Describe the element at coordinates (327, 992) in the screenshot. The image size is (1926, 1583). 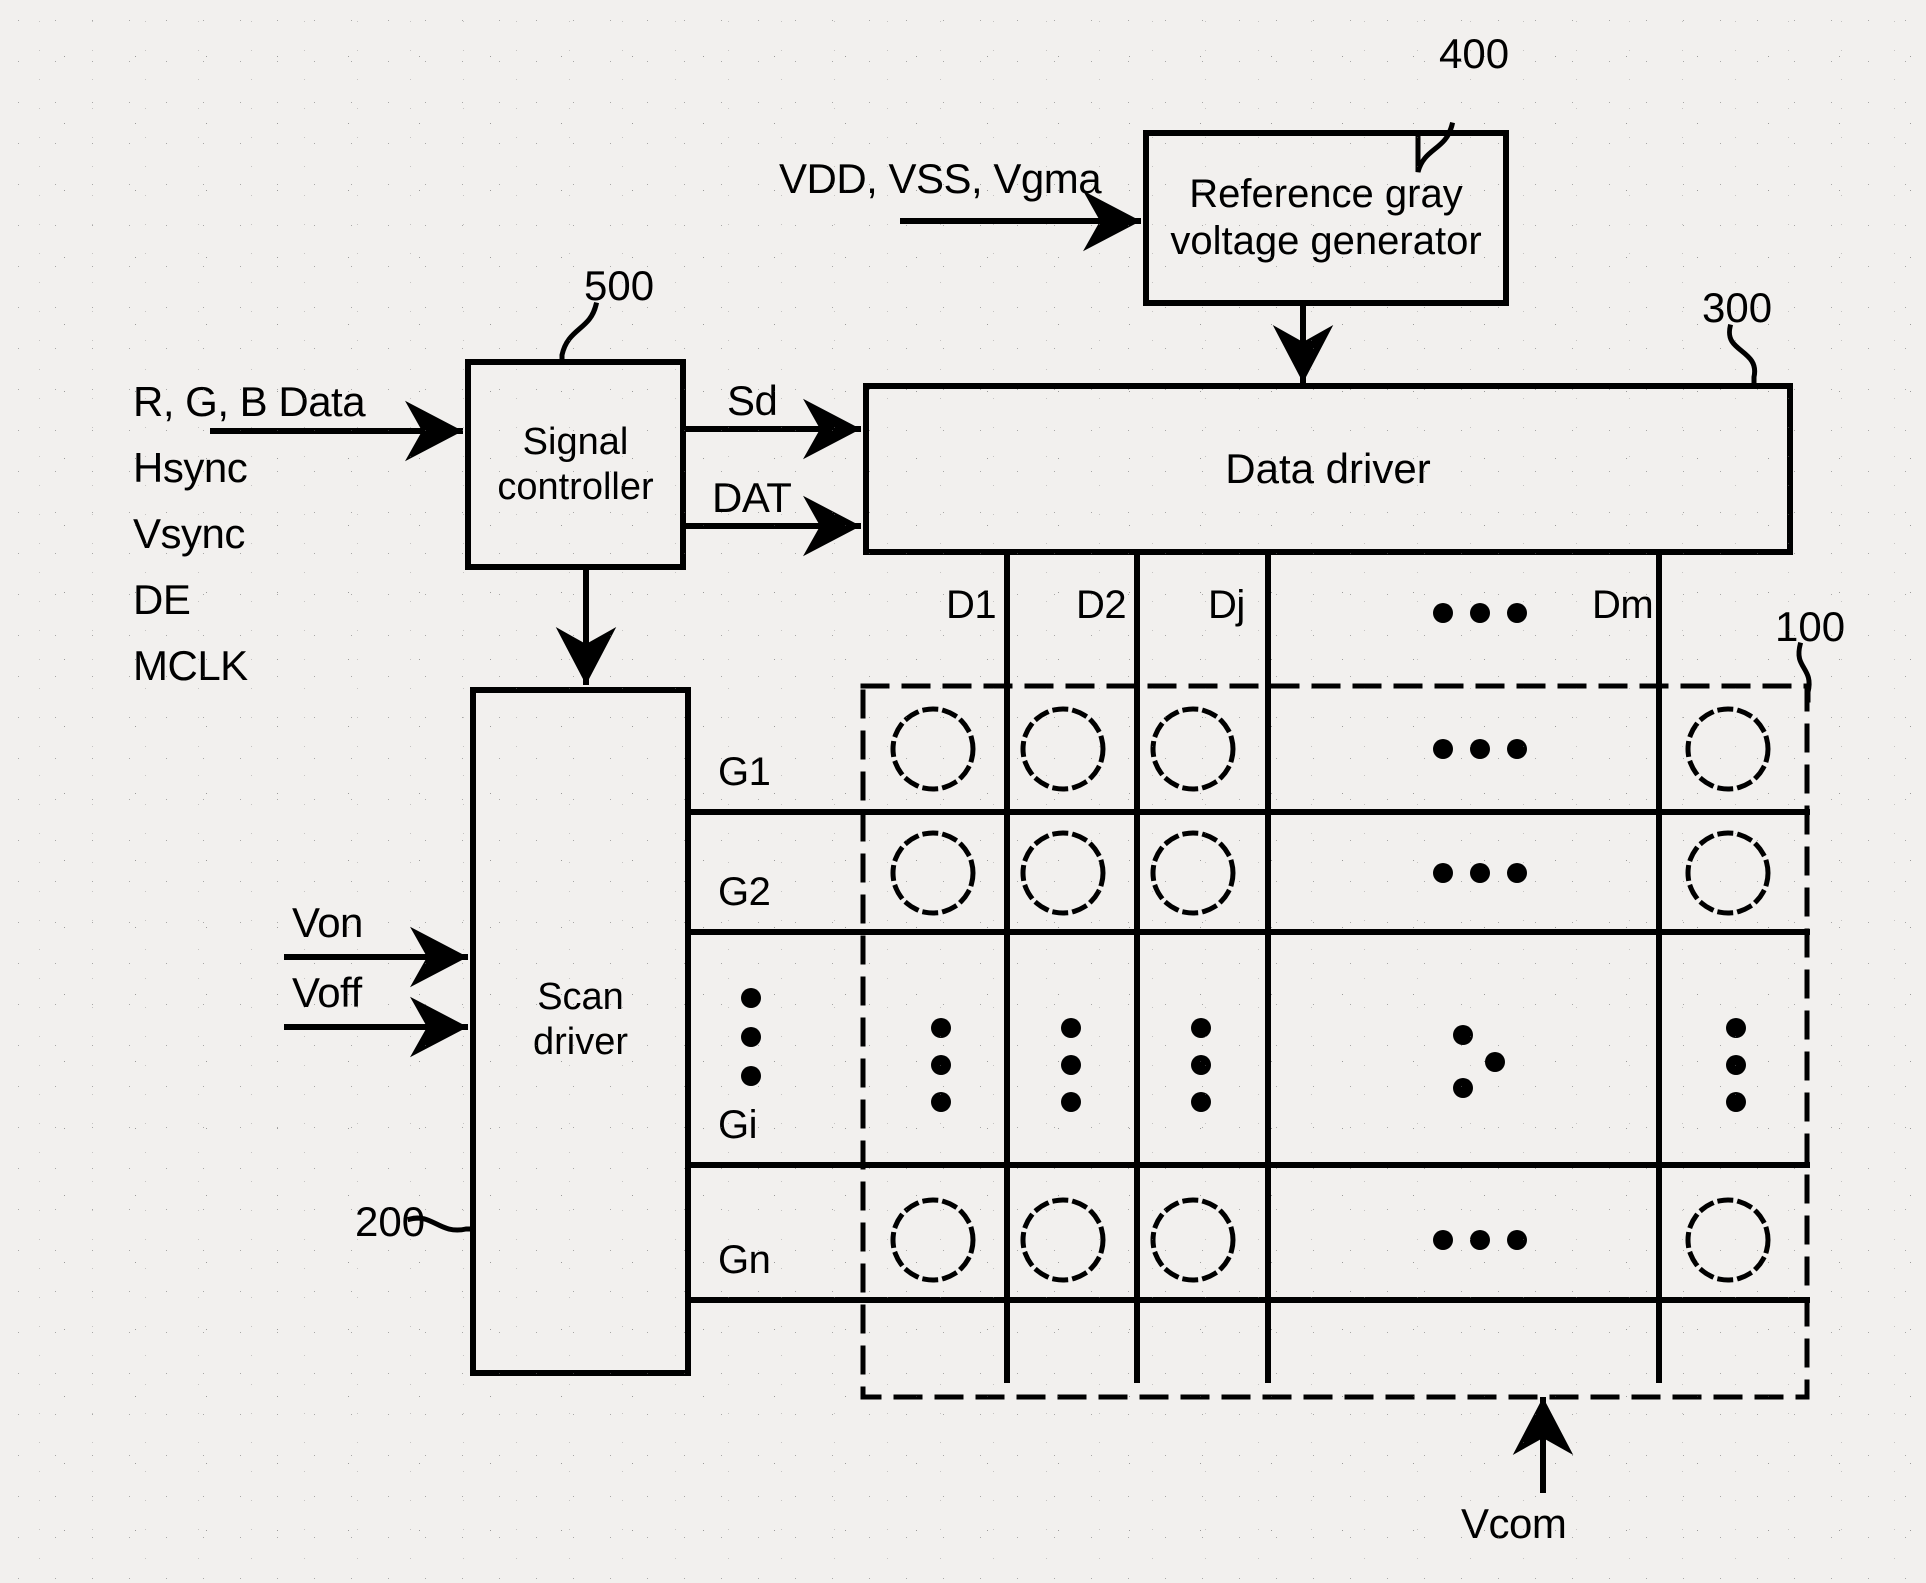
I see `scan-driver-input-voff: Voff` at that location.